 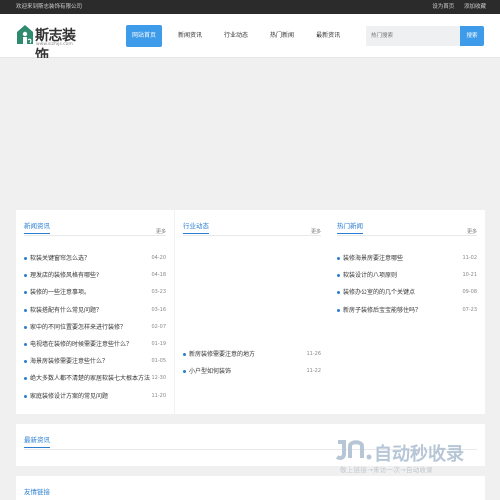 What do you see at coordinates (282, 36) in the screenshot?
I see `nav-item-hot: 热门新闻` at bounding box center [282, 36].